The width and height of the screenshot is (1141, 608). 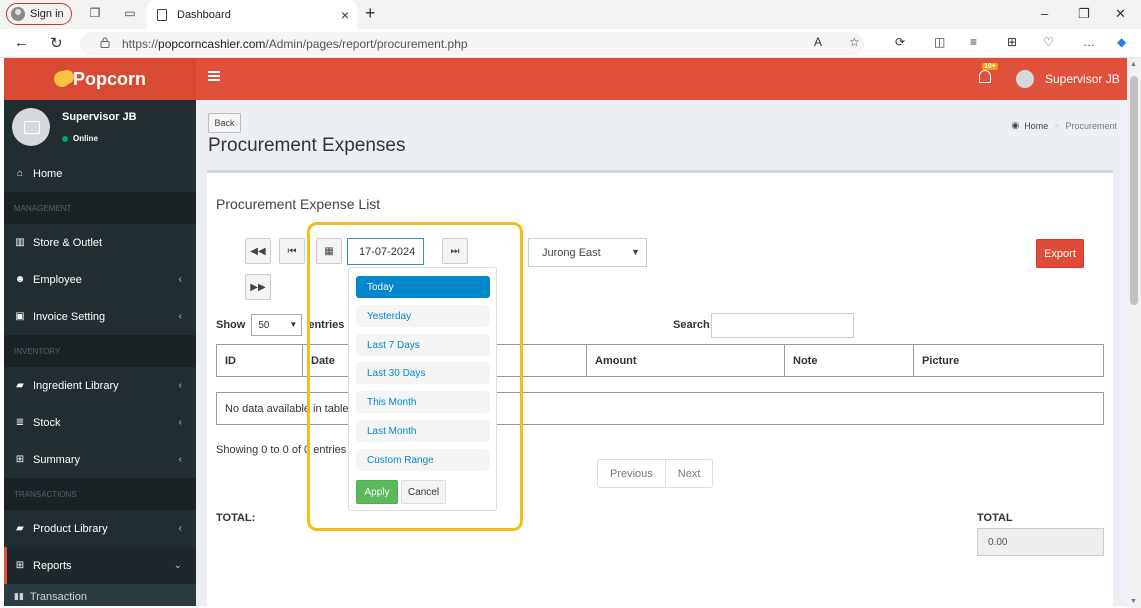 What do you see at coordinates (100, 351) in the screenshot?
I see `section-inventory: INVENTORY` at bounding box center [100, 351].